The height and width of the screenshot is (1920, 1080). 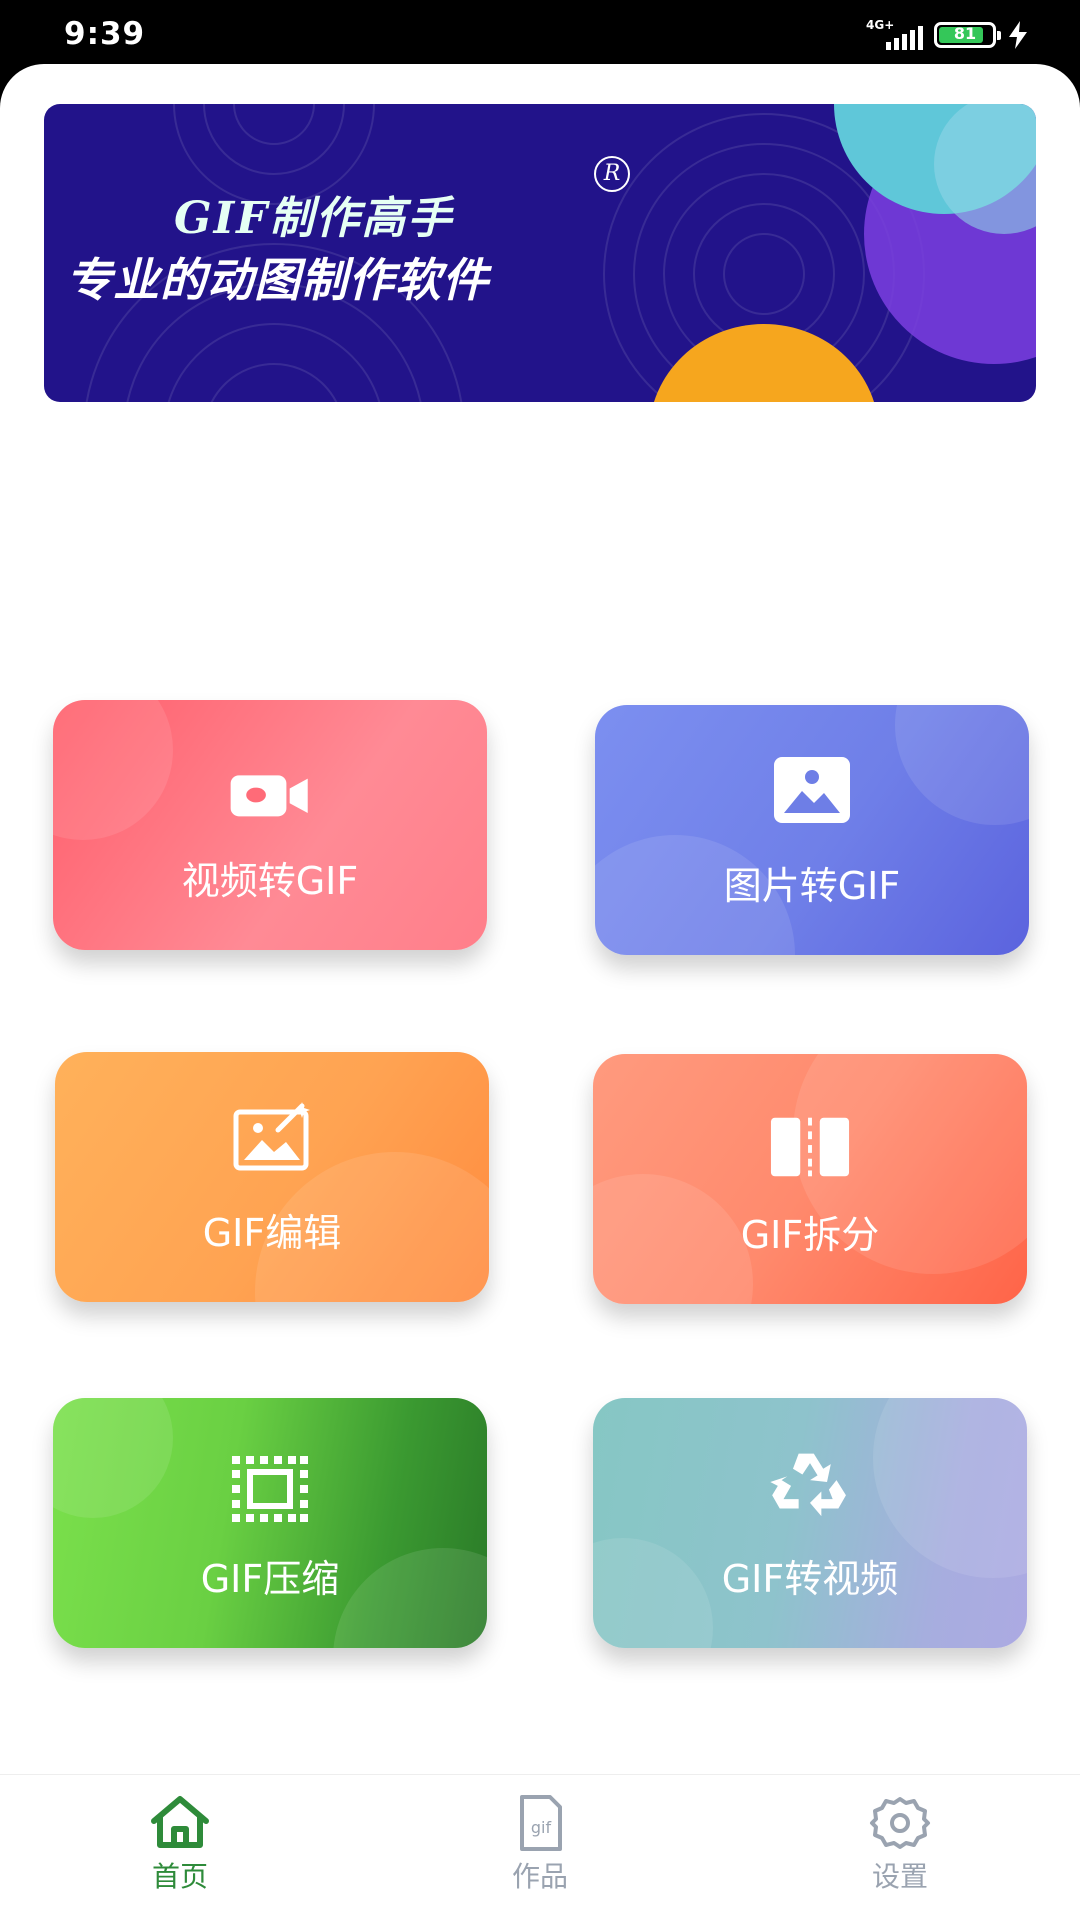 I want to click on status-icons: 4G+ 81, so click(x=947, y=35).